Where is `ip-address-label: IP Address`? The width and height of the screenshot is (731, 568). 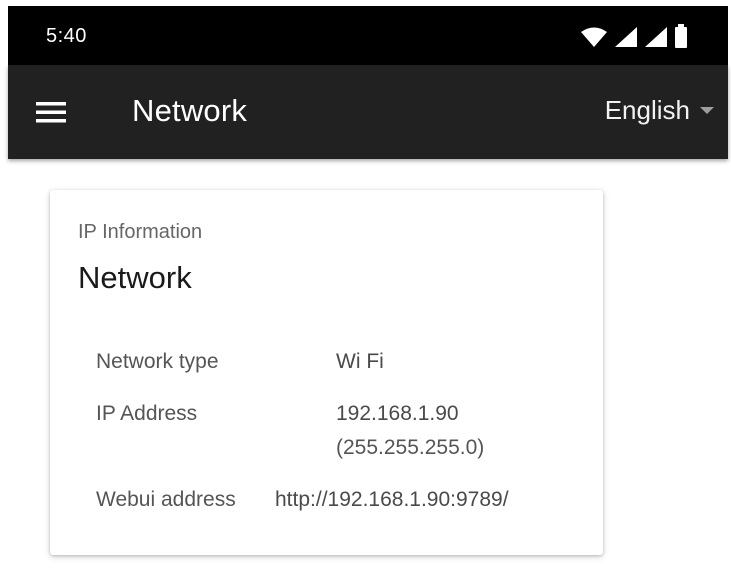 ip-address-label: IP Address is located at coordinates (147, 413).